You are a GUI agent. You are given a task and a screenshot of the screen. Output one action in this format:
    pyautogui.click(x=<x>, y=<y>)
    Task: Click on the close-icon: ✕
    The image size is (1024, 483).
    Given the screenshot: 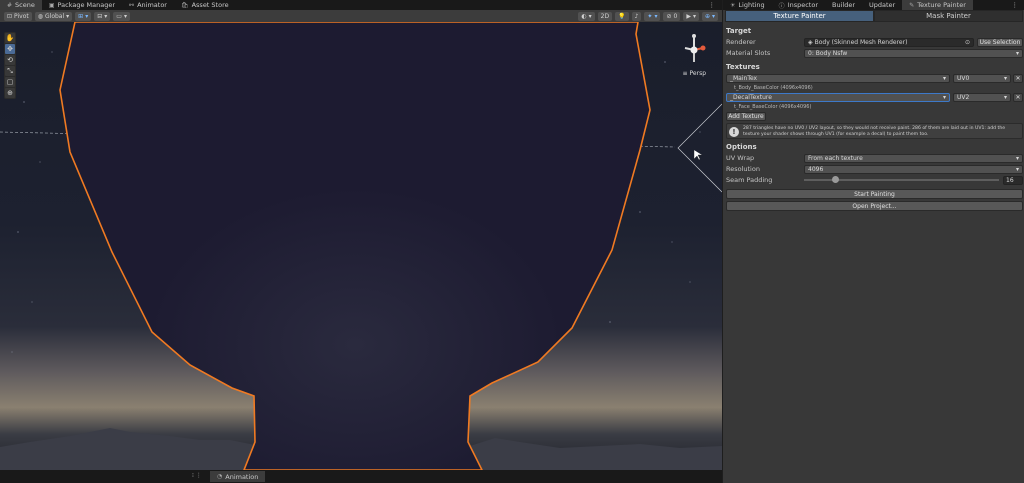 What is the action you would take?
    pyautogui.click(x=1018, y=97)
    